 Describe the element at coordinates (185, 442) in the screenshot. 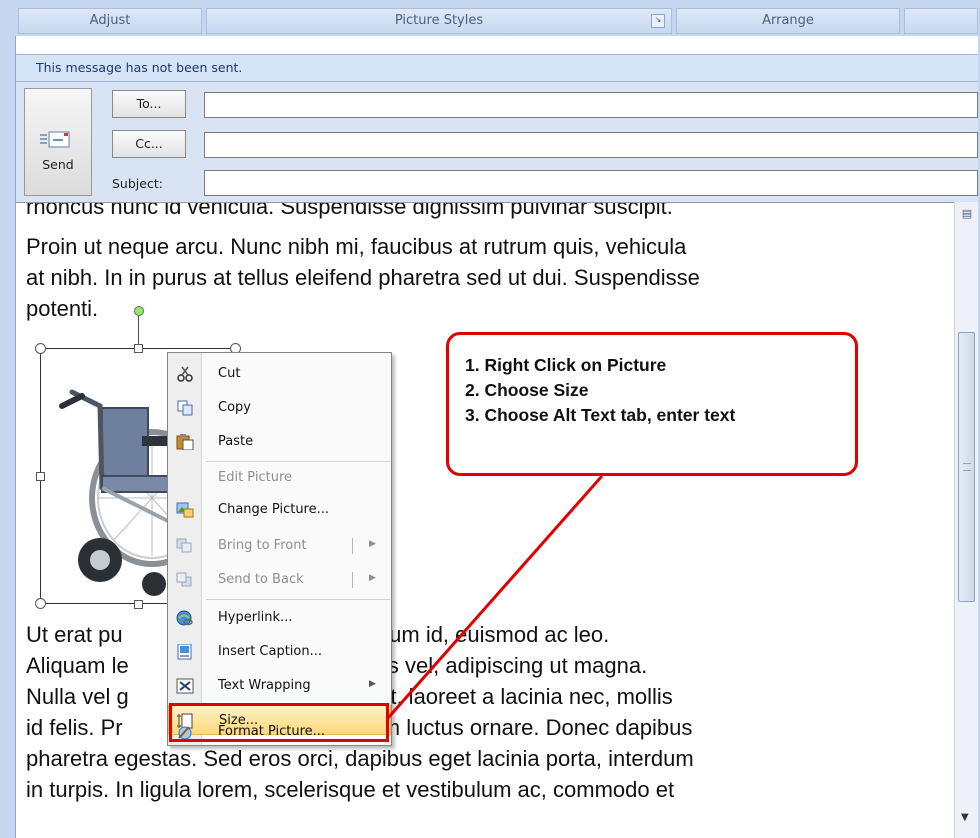

I see `paste-icon` at that location.